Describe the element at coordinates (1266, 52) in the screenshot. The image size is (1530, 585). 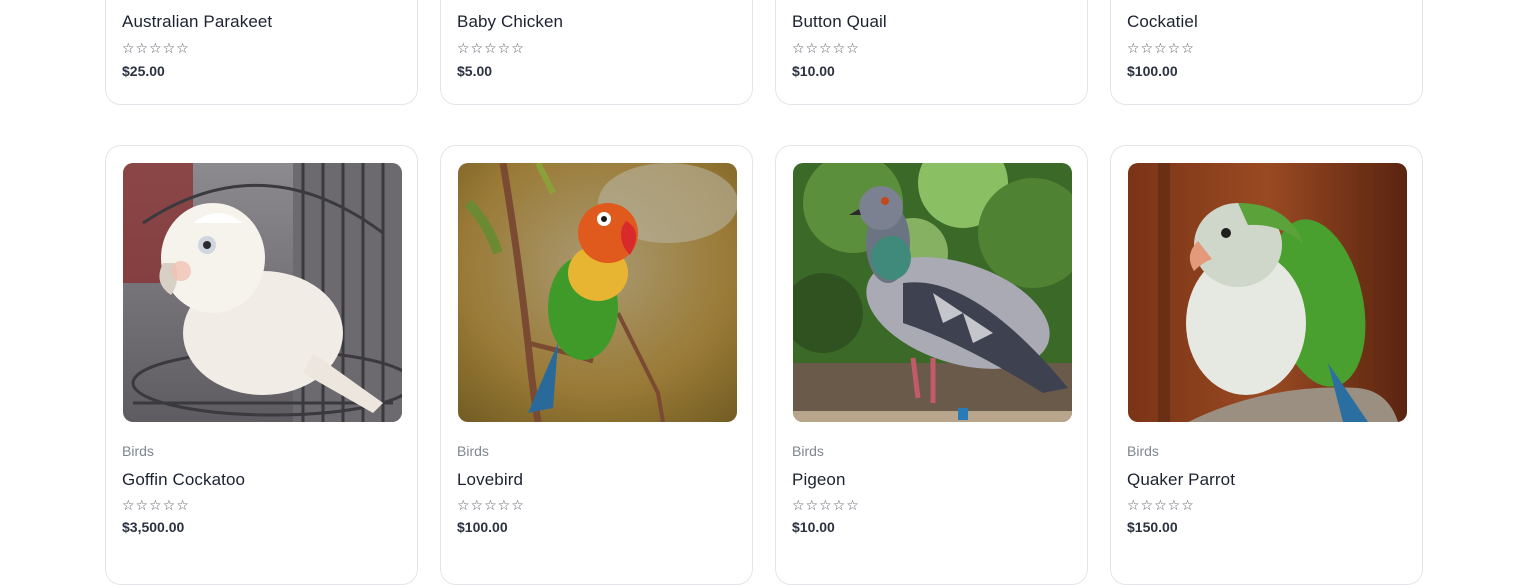
I see `product-card: Cockatiel ☆☆☆☆☆ $100.00` at that location.